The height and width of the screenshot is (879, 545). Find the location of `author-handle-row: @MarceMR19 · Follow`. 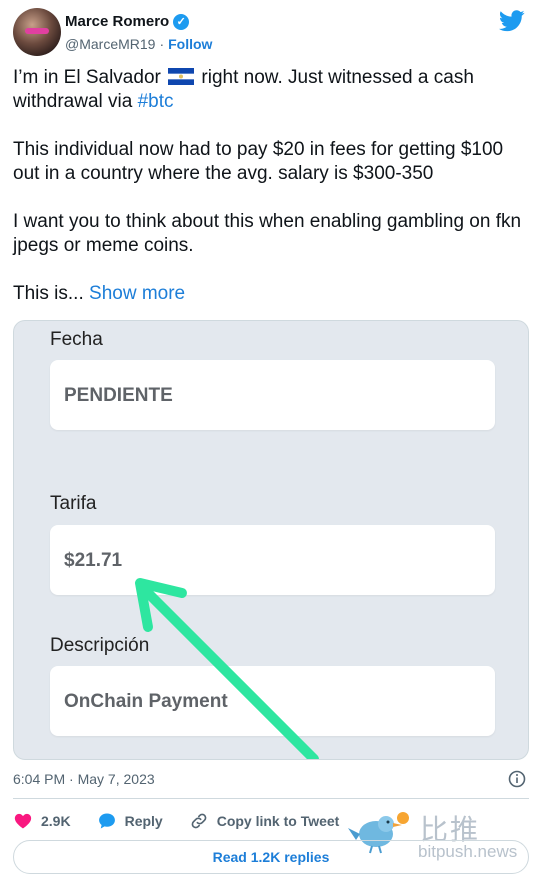

author-handle-row: @MarceMR19 · Follow is located at coordinates (138, 44).